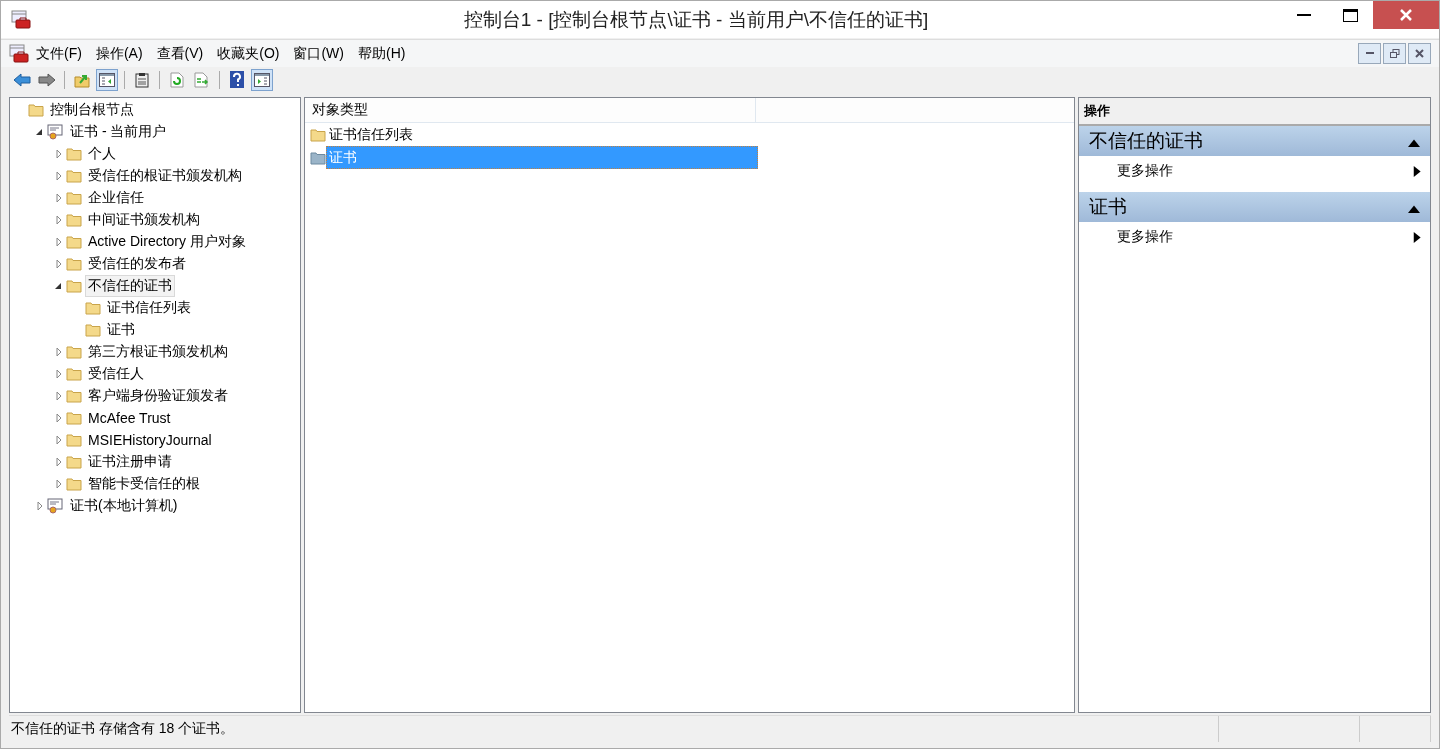 Image resolution: width=1440 pixels, height=749 pixels. I want to click on menu-item: 收藏夹(O), so click(248, 53).